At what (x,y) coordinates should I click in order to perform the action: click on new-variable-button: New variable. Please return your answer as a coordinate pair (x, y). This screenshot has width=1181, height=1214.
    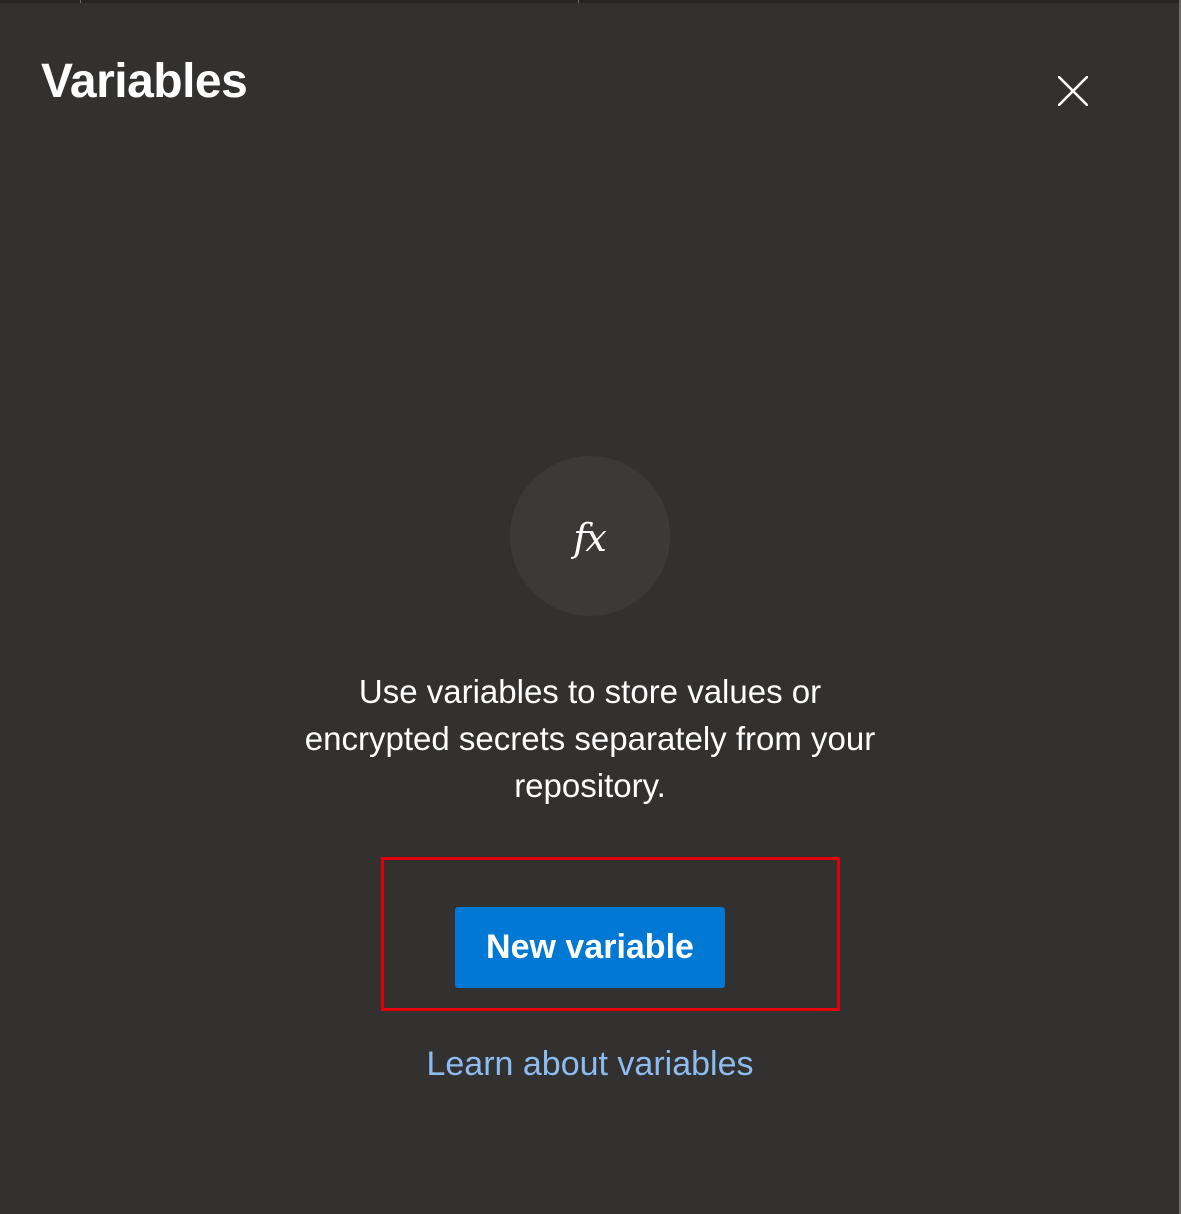
    Looking at the image, I should click on (590, 947).